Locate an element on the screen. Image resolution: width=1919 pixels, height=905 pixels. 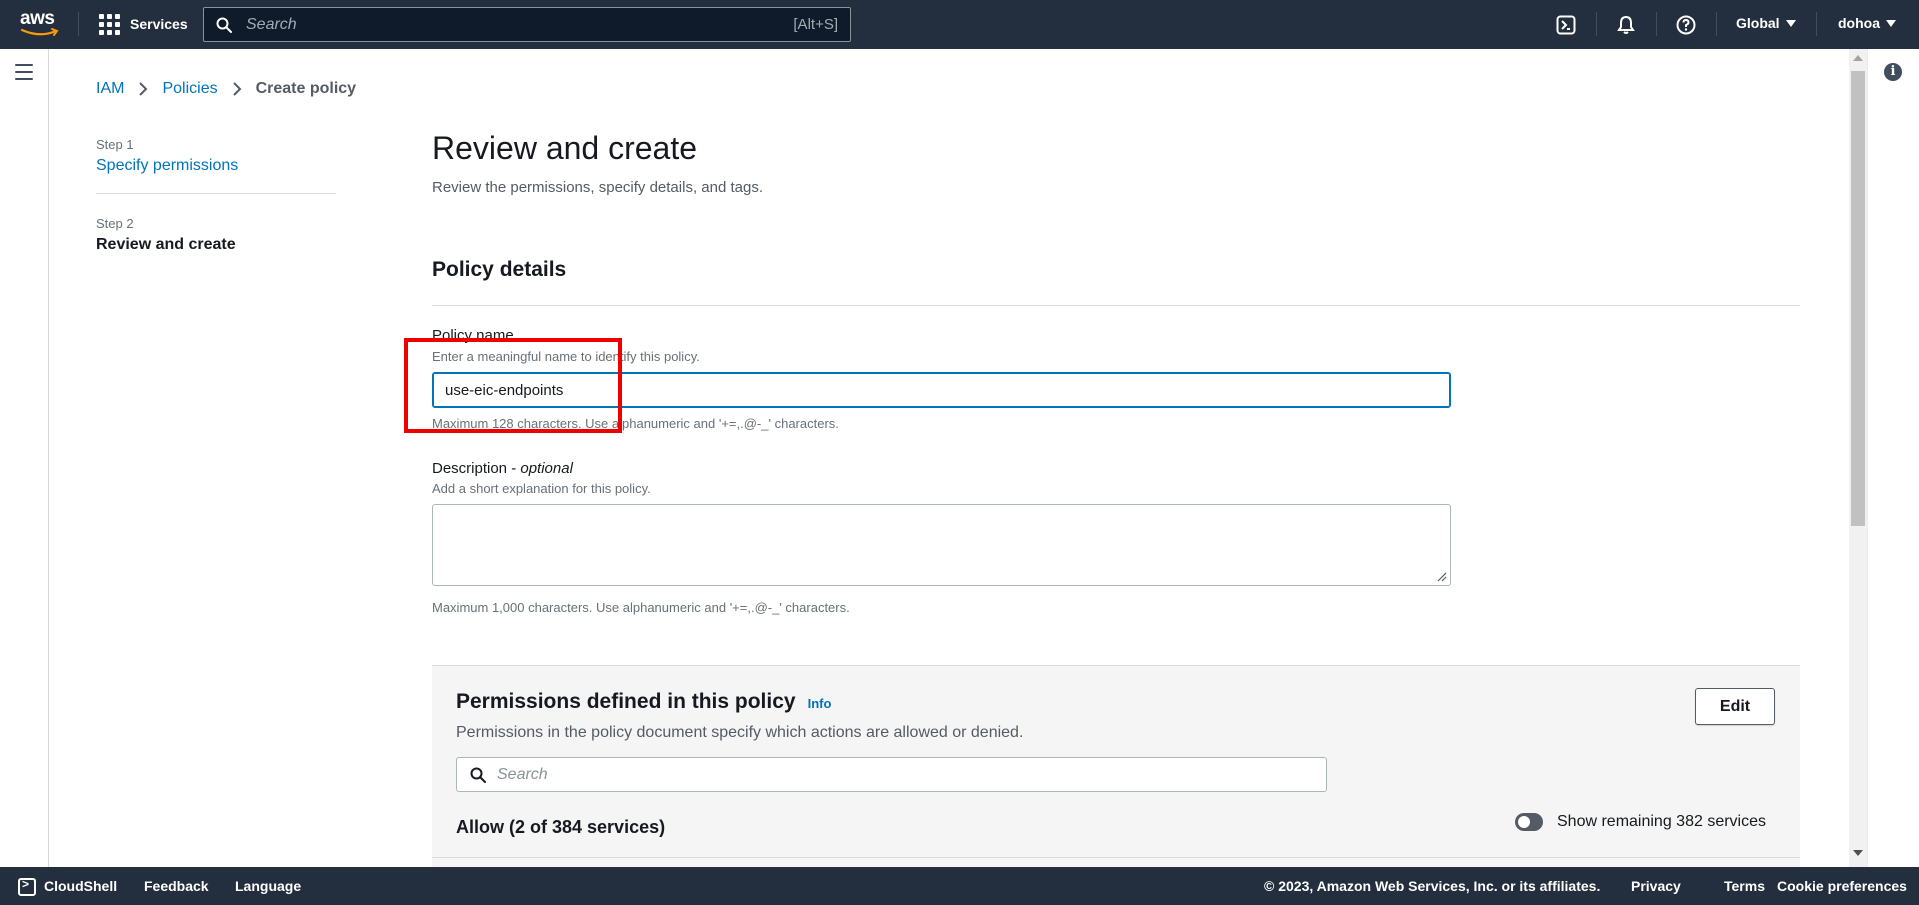
account-menu: dohoa is located at coordinates (1867, 23).